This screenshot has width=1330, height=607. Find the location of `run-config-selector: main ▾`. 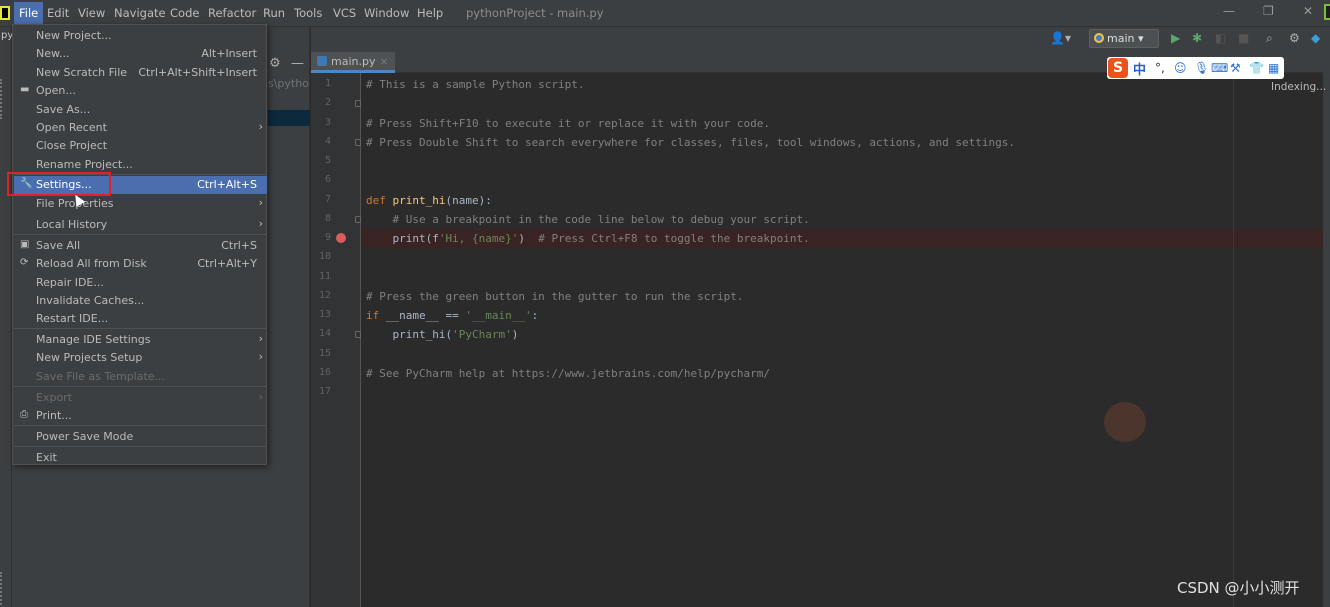

run-config-selector: main ▾ is located at coordinates (1124, 38).